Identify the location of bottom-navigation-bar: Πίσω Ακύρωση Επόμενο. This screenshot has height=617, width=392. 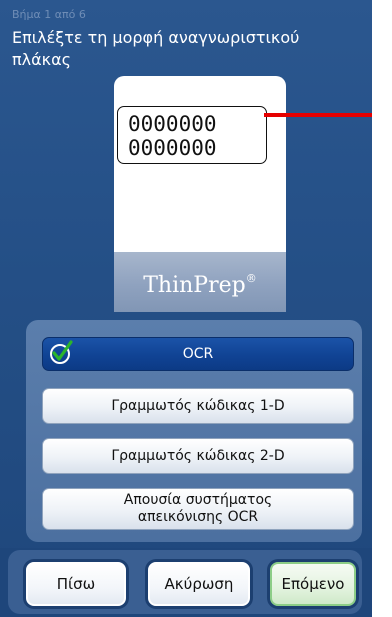
(186, 582).